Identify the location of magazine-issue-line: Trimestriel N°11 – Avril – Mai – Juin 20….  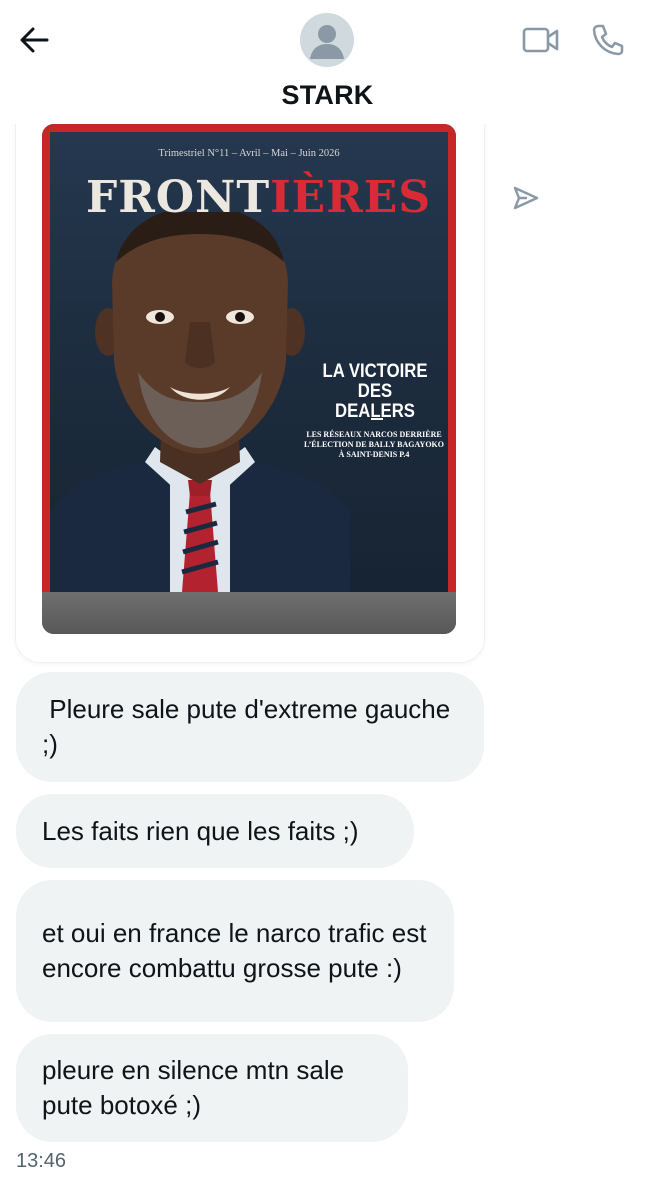
(249, 153).